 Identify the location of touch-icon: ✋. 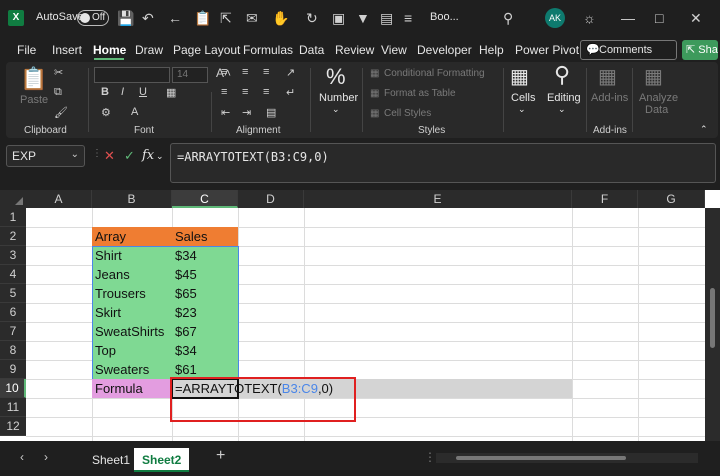
(280, 18).